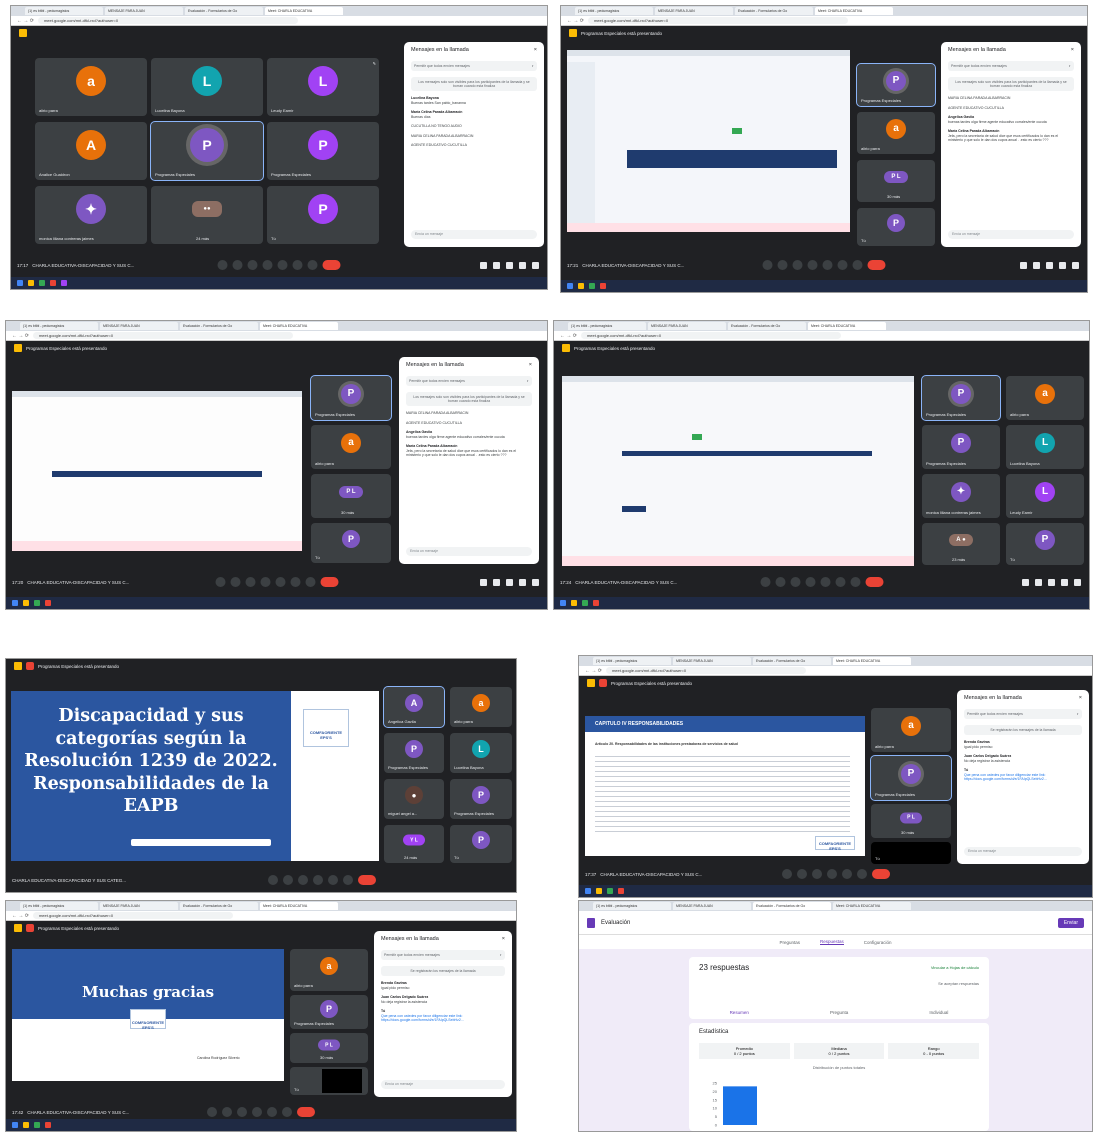  I want to click on chat-icon, so click(1049, 265).